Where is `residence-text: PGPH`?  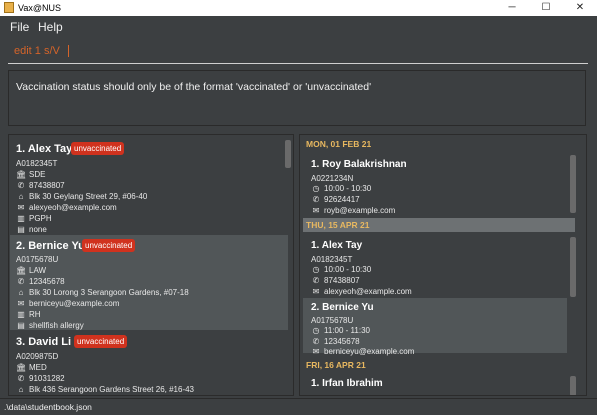
residence-text: PGPH is located at coordinates (40, 218).